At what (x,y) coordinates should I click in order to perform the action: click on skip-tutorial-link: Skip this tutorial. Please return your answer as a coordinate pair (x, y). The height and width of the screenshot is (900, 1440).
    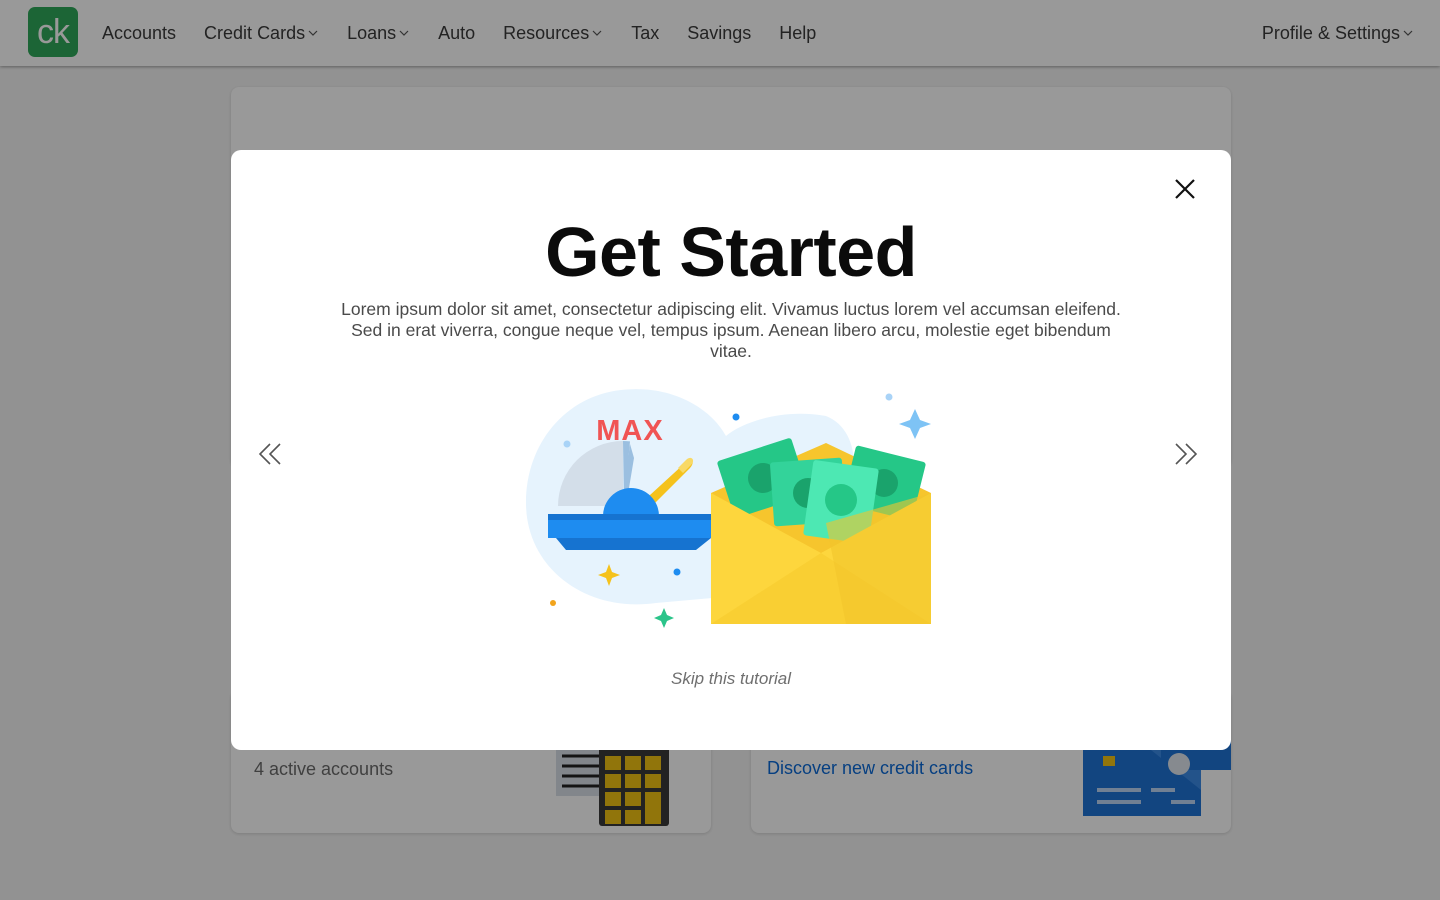
    Looking at the image, I should click on (731, 679).